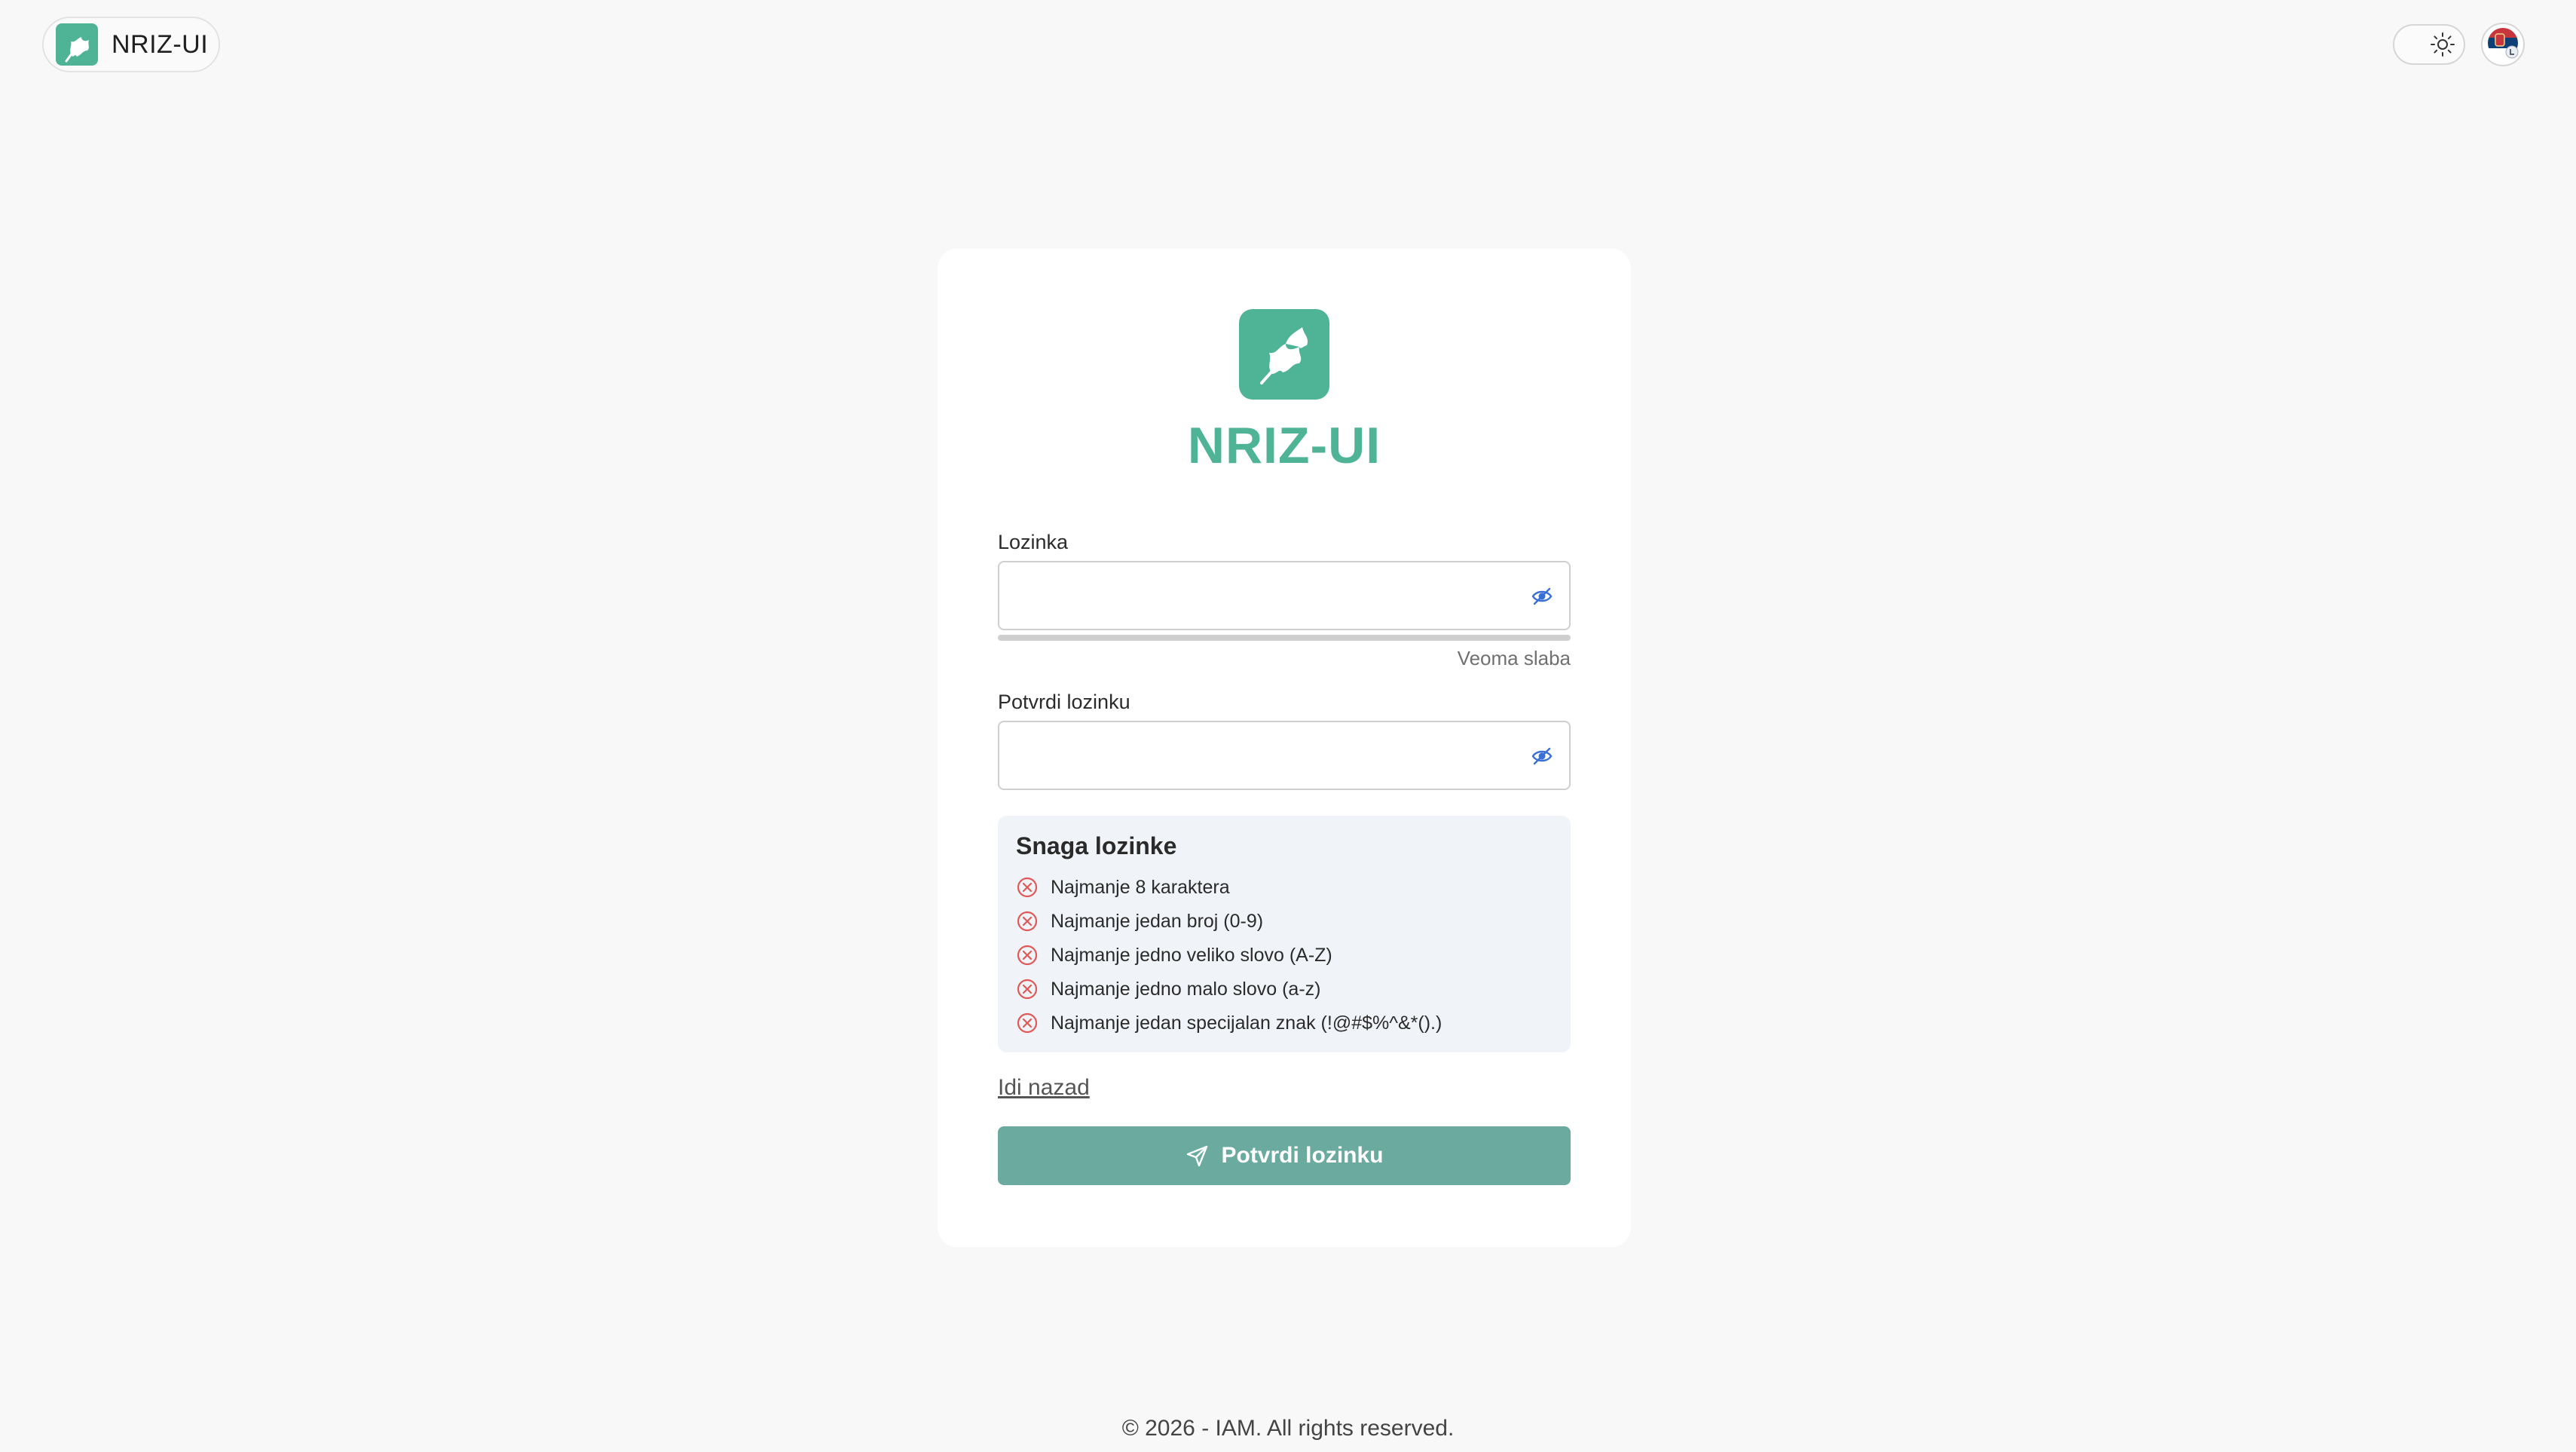  I want to click on theme-toggle, so click(2429, 44).